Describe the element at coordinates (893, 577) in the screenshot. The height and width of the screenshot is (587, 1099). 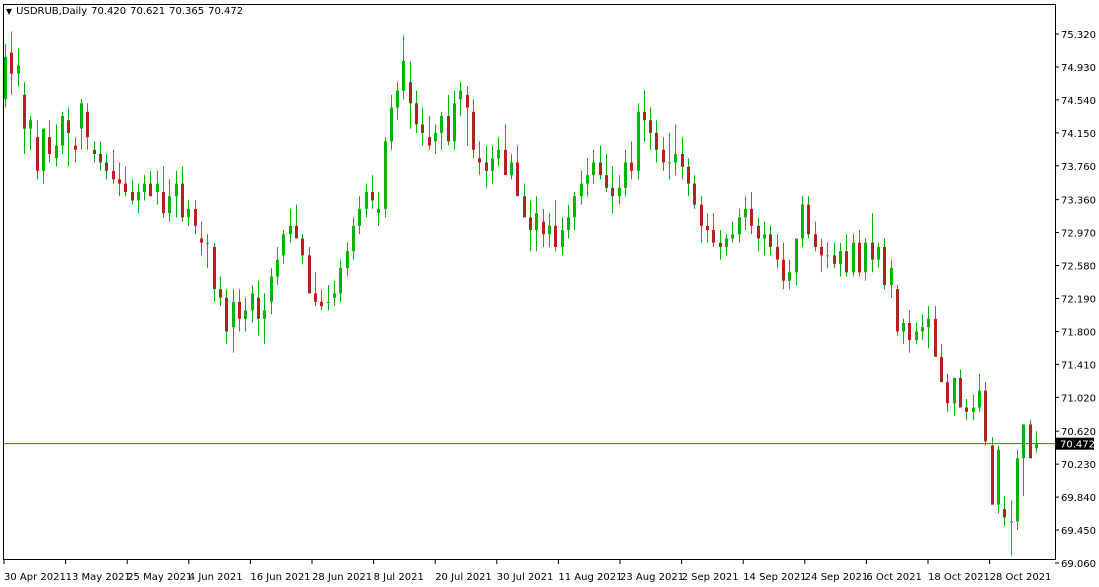
I see `x-axis-tick-label: 6 Oct 2021` at that location.